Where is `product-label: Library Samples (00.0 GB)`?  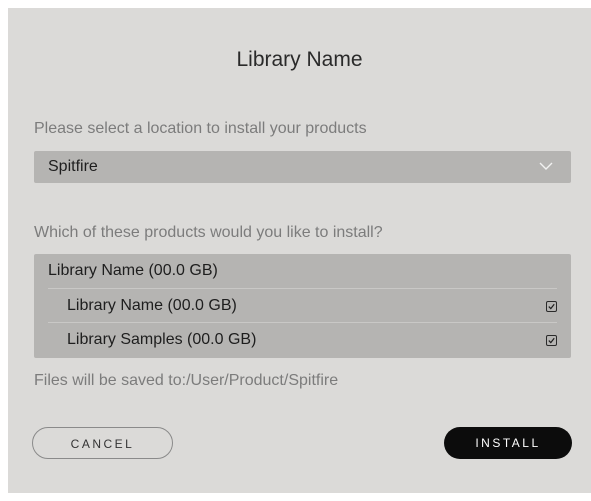
product-label: Library Samples (00.0 GB) is located at coordinates (162, 339).